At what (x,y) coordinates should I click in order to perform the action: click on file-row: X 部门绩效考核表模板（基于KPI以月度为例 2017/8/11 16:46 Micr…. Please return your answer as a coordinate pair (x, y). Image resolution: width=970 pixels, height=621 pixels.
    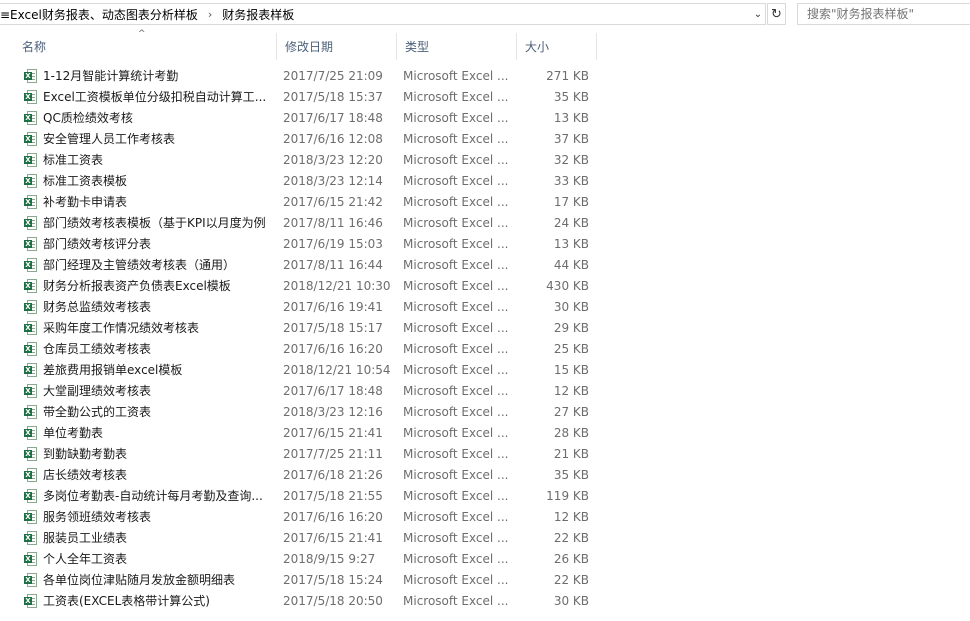
    Looking at the image, I should click on (314, 222).